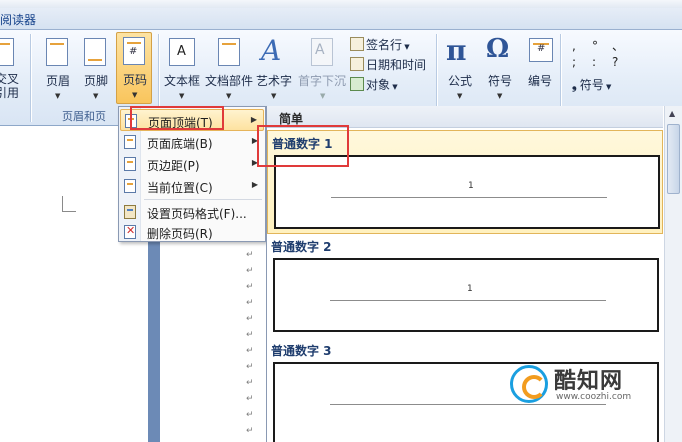  Describe the element at coordinates (498, 49) in the screenshot. I see `omega-icon: Ω` at that location.